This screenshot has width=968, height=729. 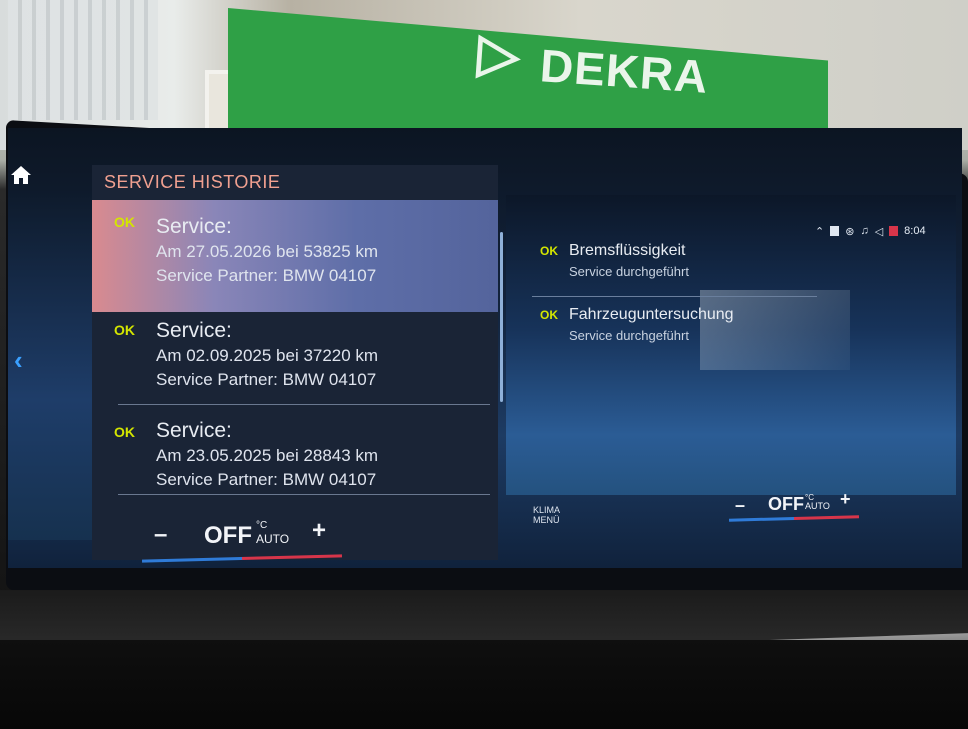 What do you see at coordinates (546, 520) in the screenshot?
I see `climate-menu-label: MENÜ` at bounding box center [546, 520].